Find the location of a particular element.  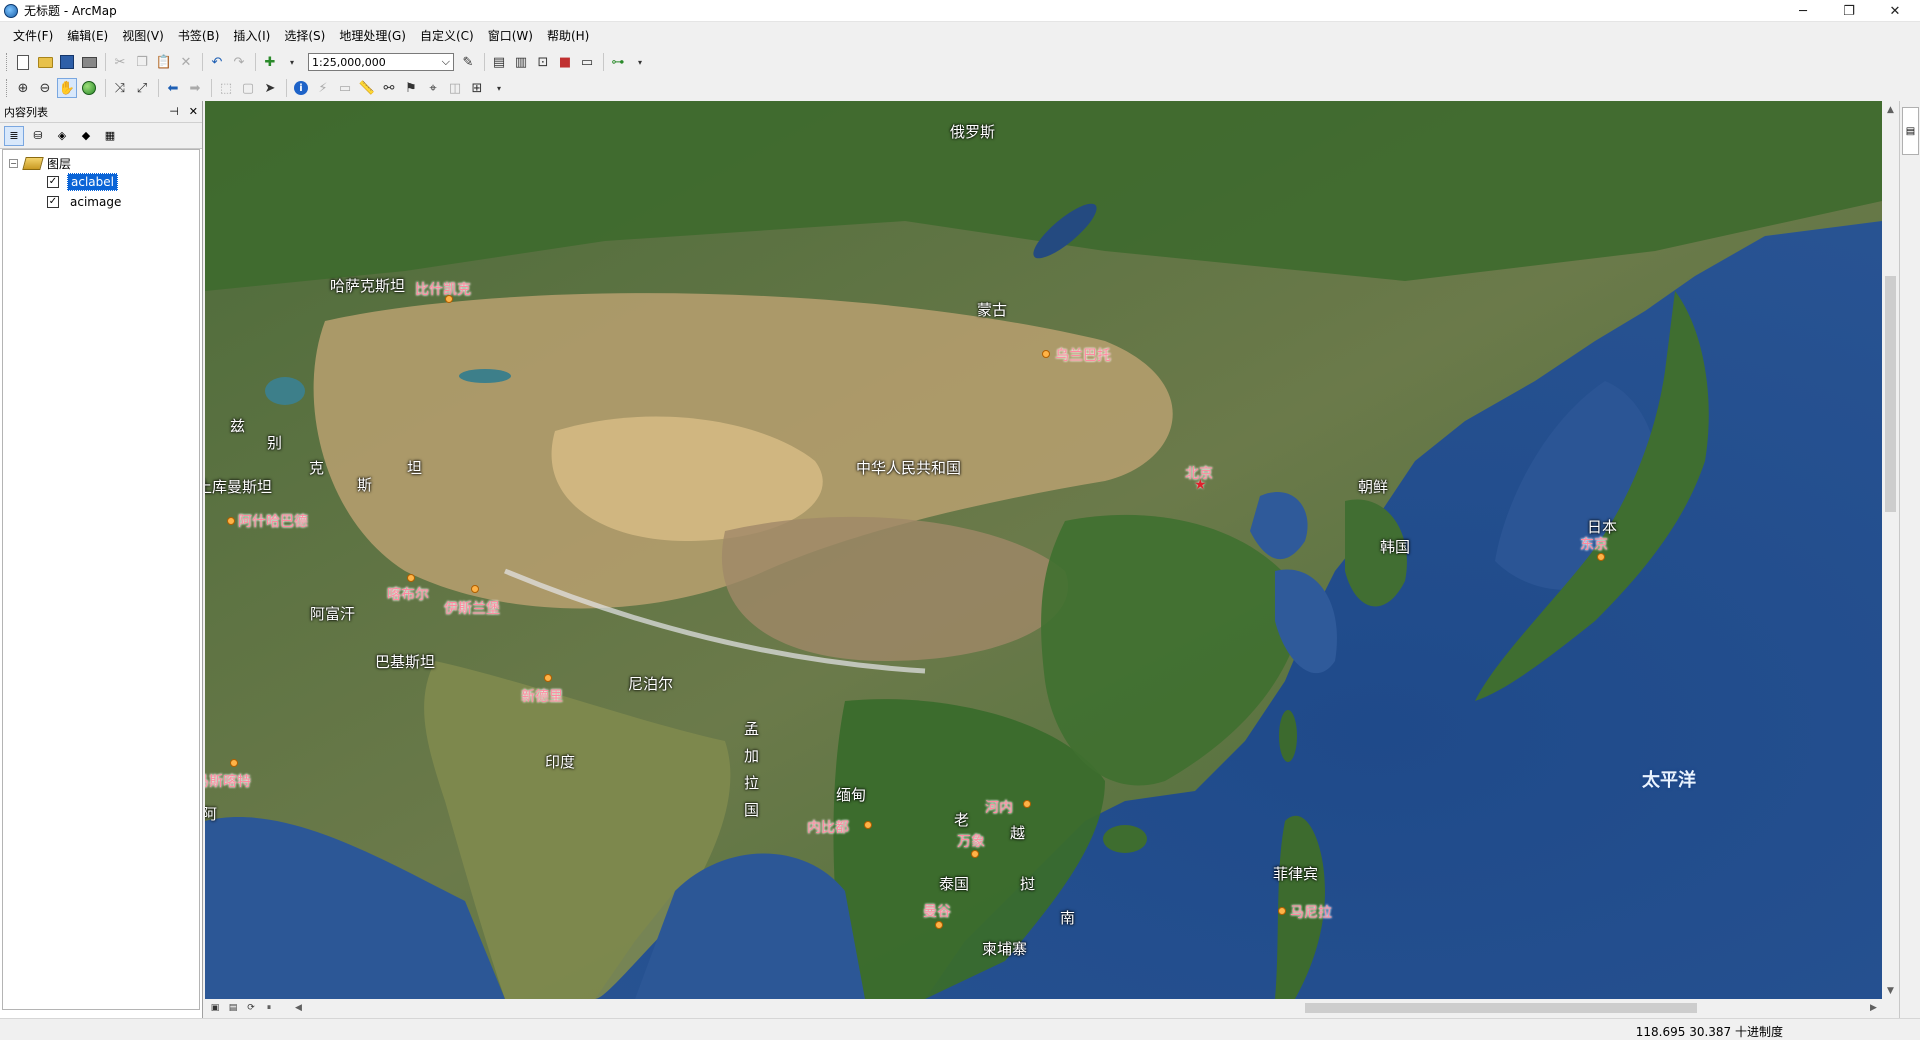

find-button: ⚯ is located at coordinates (389, 88).